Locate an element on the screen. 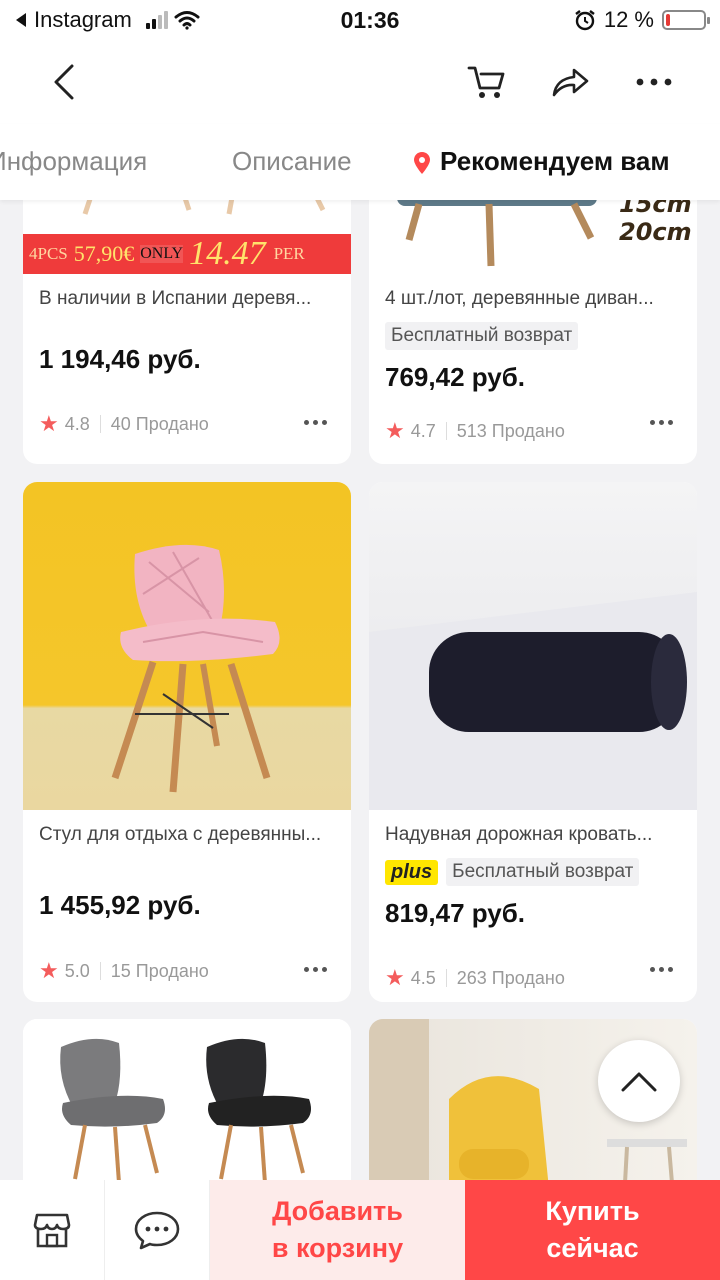 The height and width of the screenshot is (1280, 720). product-meta: ★ 4.8 40 Продано is located at coordinates (124, 424).